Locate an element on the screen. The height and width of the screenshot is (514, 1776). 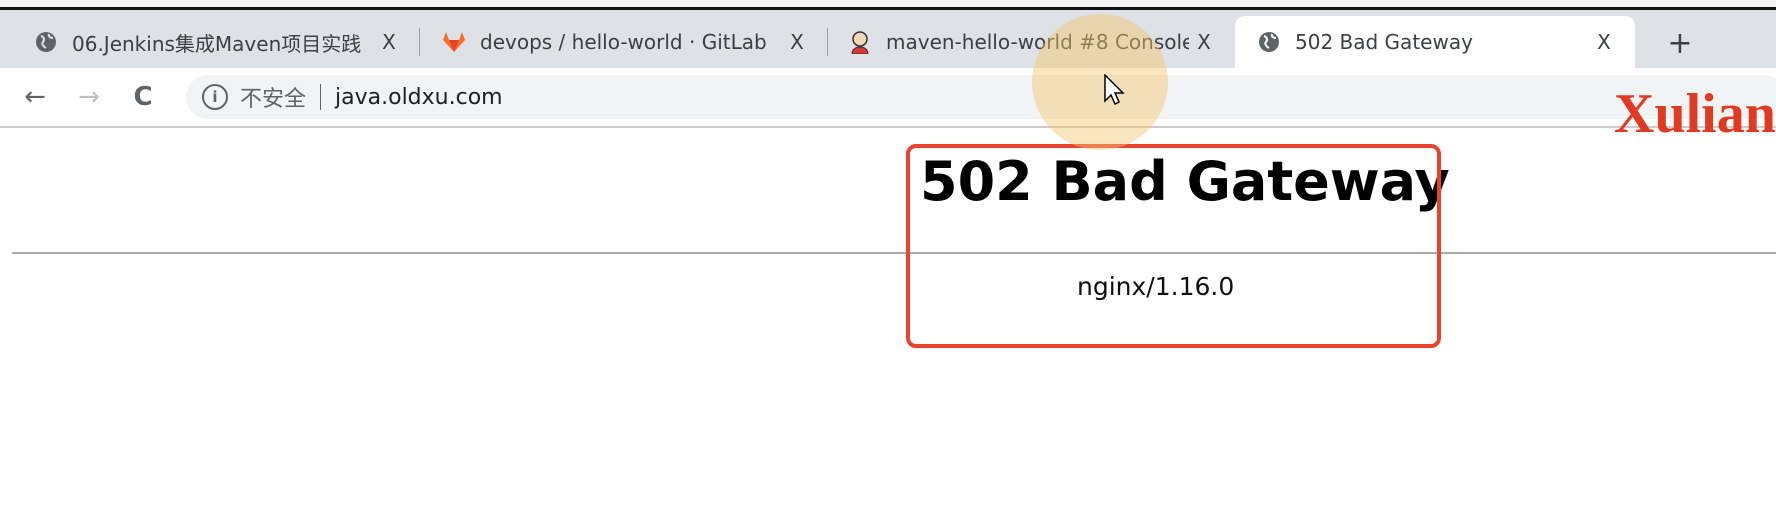
tab-jenkins-console: maven-hello-world #8 Console X is located at coordinates (1031, 42).